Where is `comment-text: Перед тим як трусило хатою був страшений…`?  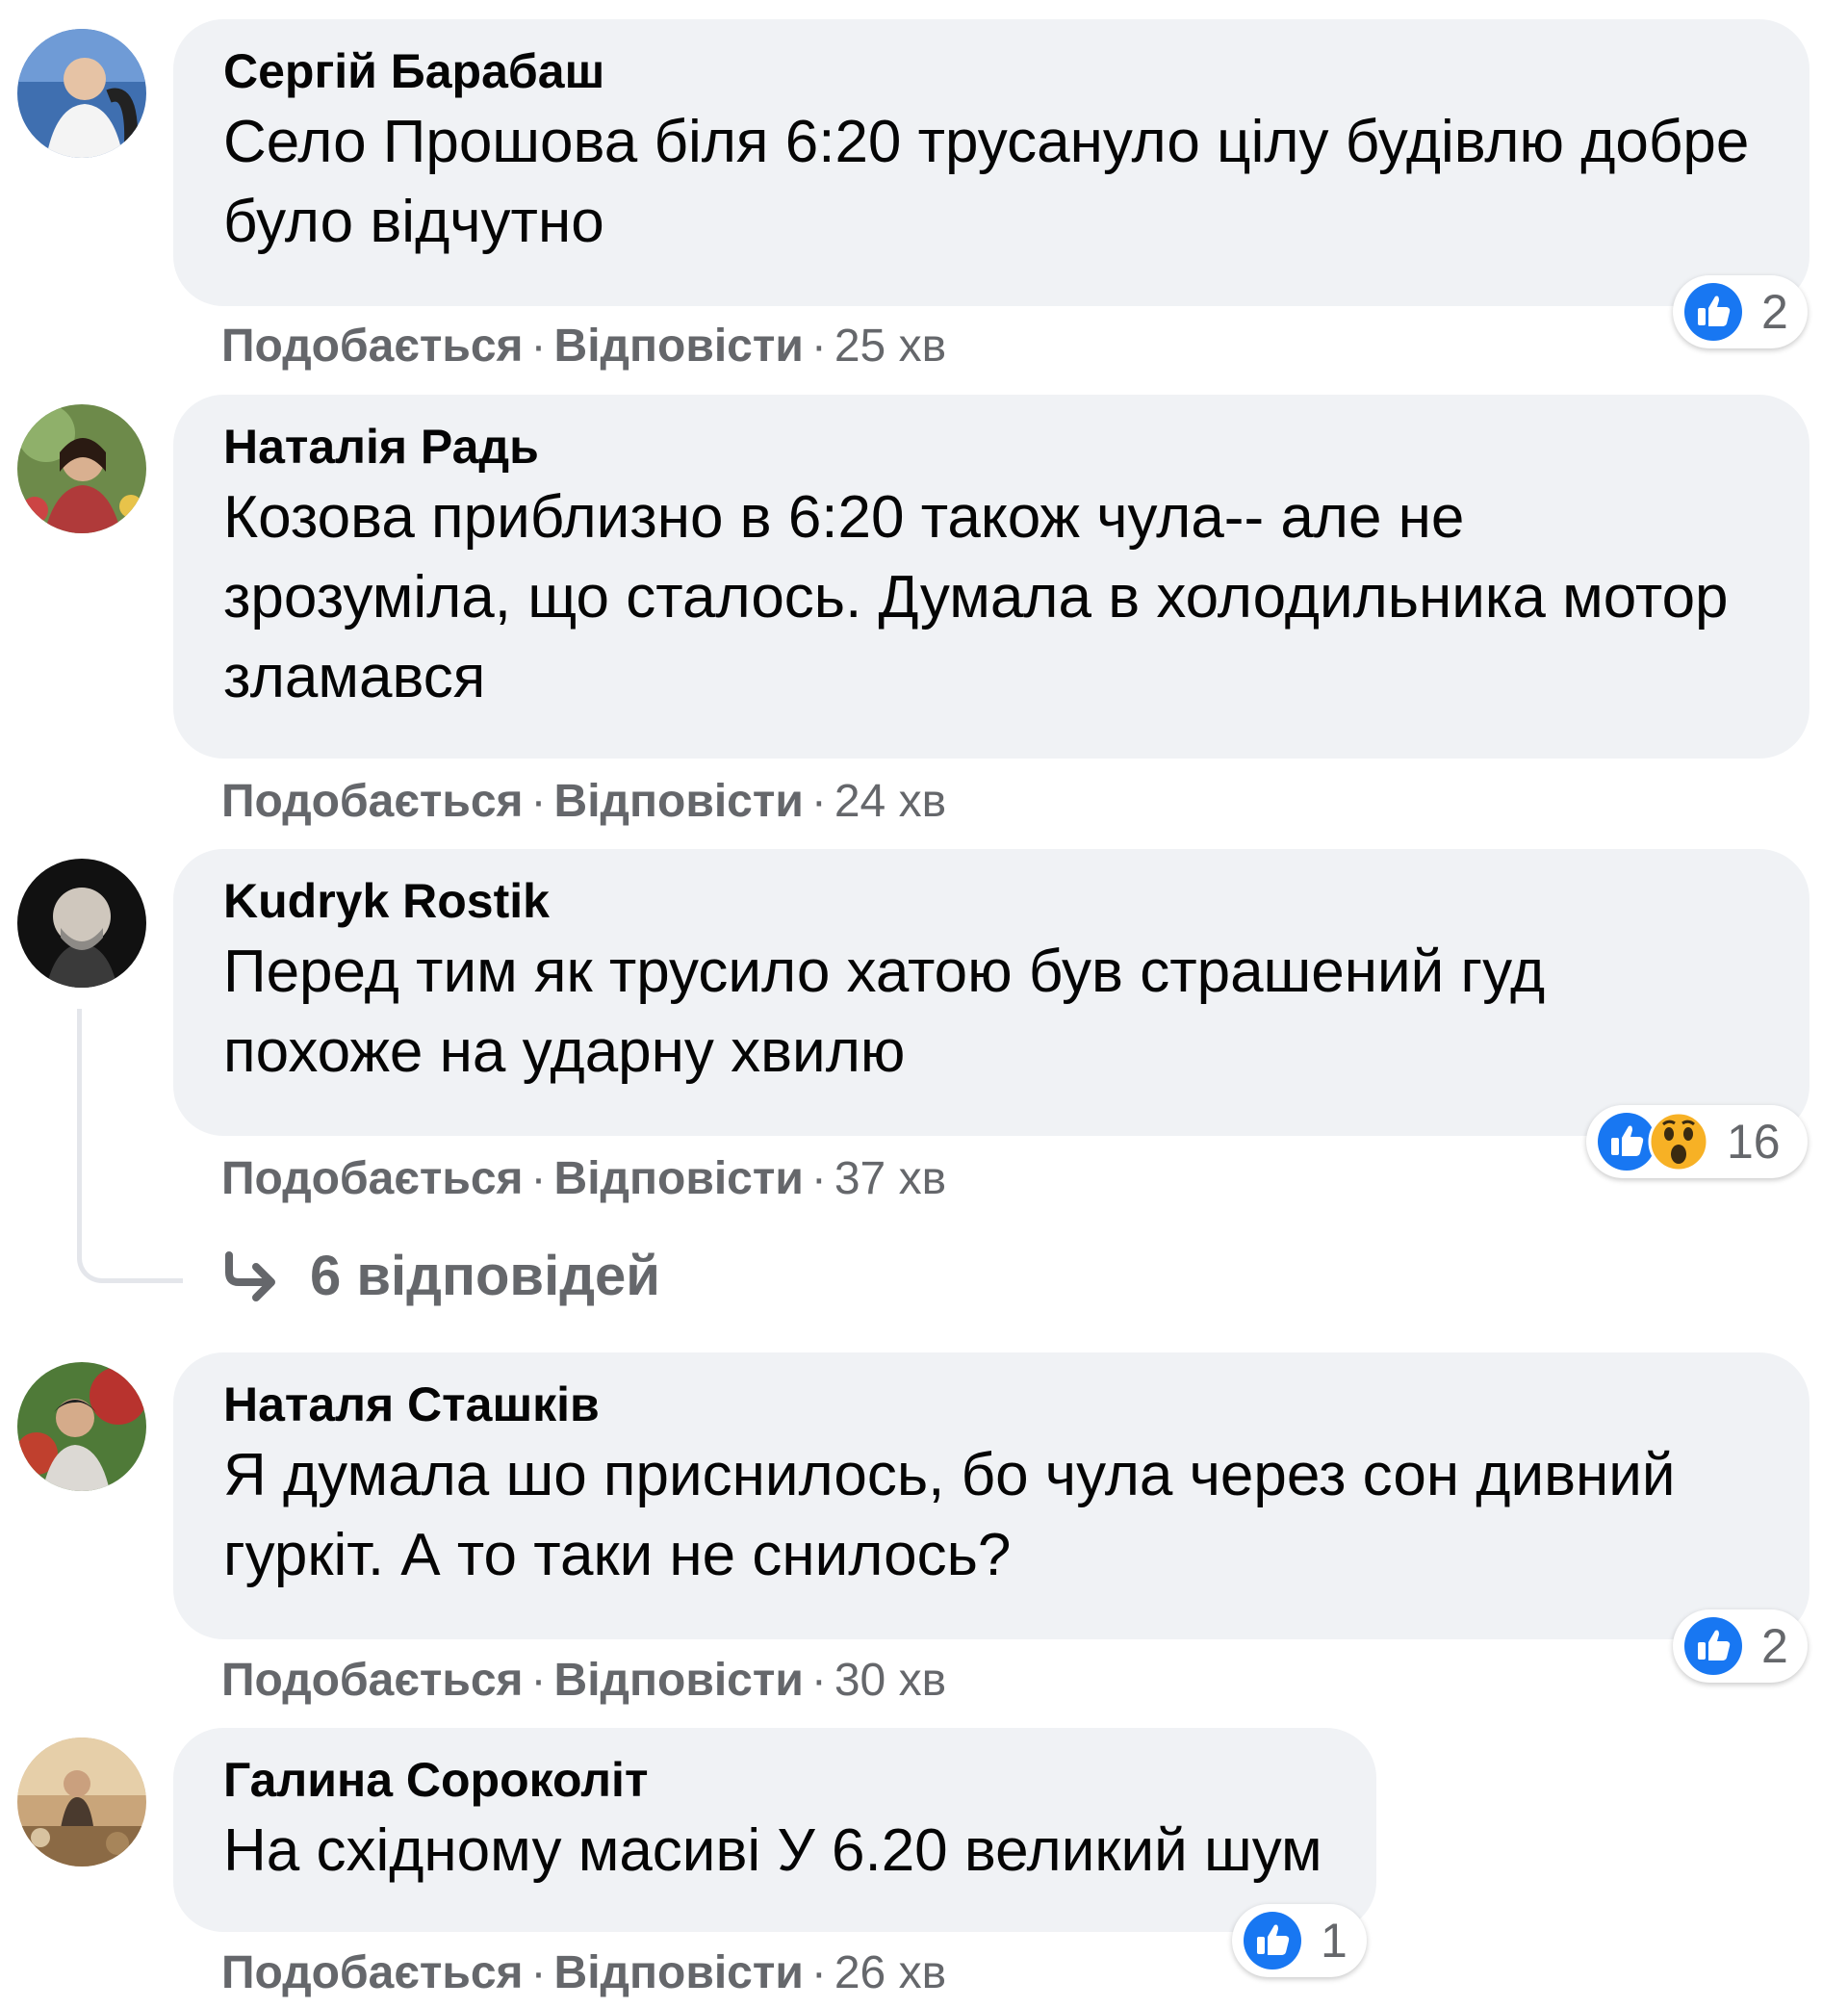 comment-text: Перед тим як трусило хатою був страшений… is located at coordinates (884, 1012).